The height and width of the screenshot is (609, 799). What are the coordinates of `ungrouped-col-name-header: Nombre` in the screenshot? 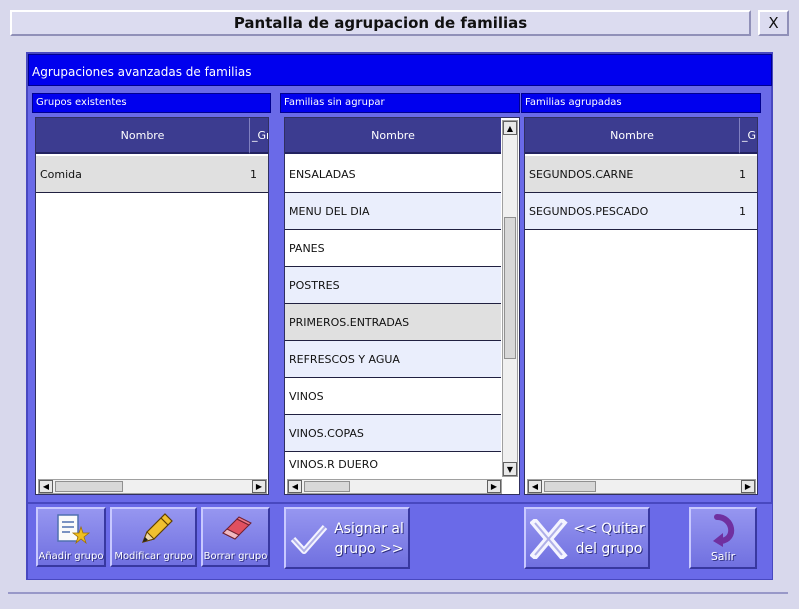 It's located at (393, 136).